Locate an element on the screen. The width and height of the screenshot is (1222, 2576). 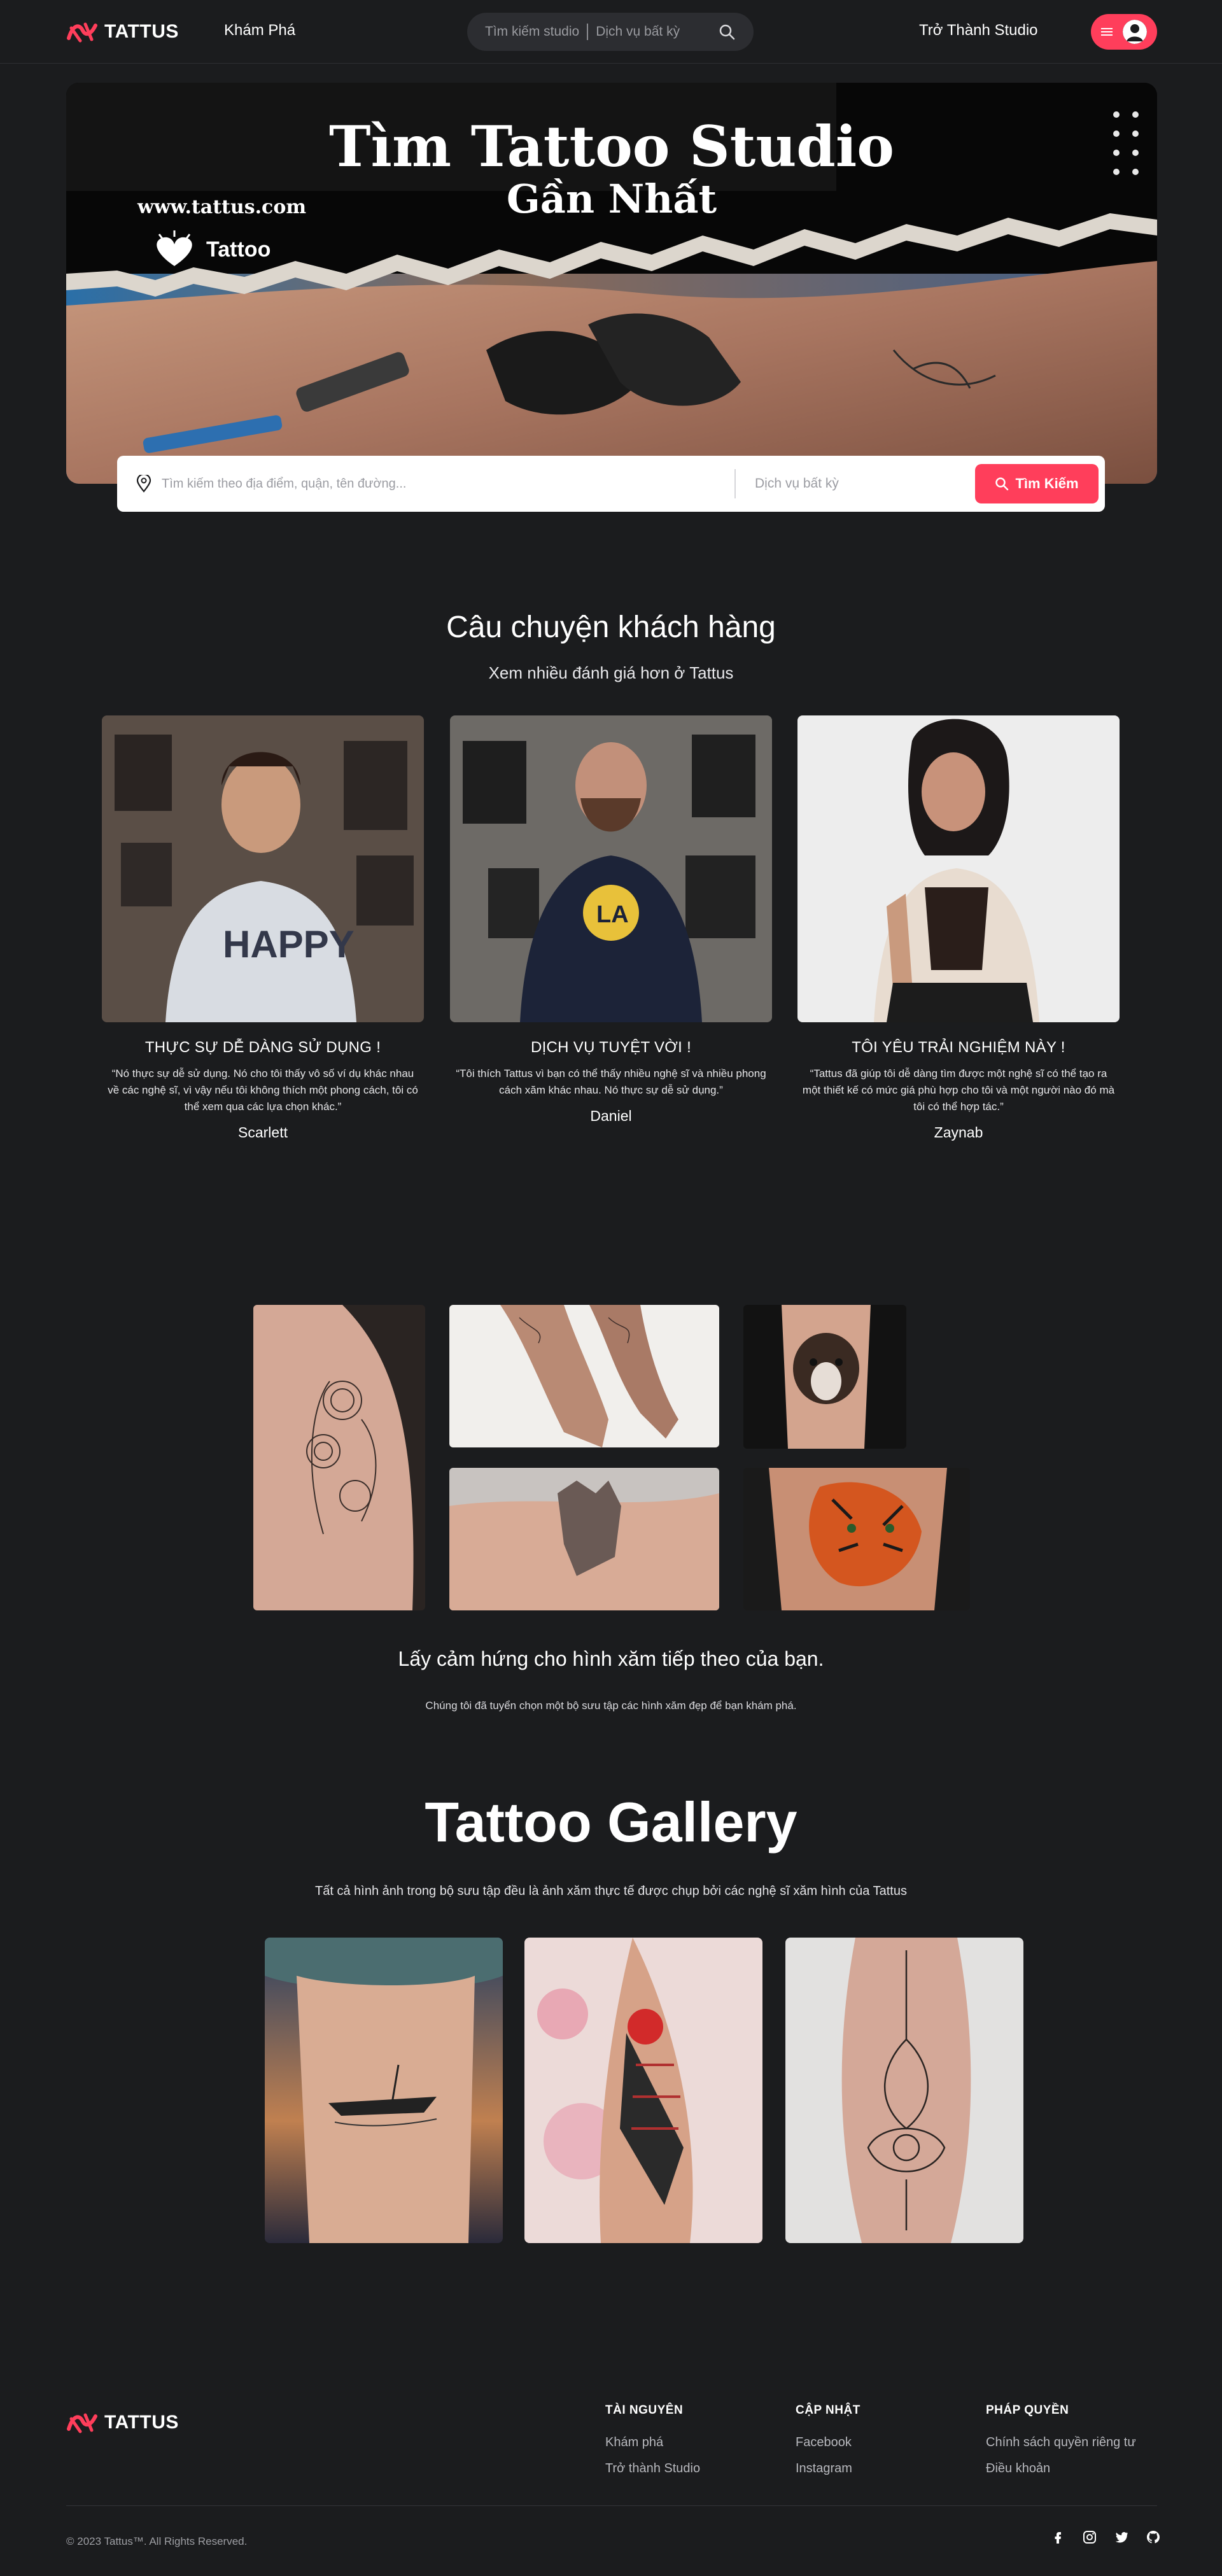
brand-logo: TATTUS is located at coordinates (122, 32).